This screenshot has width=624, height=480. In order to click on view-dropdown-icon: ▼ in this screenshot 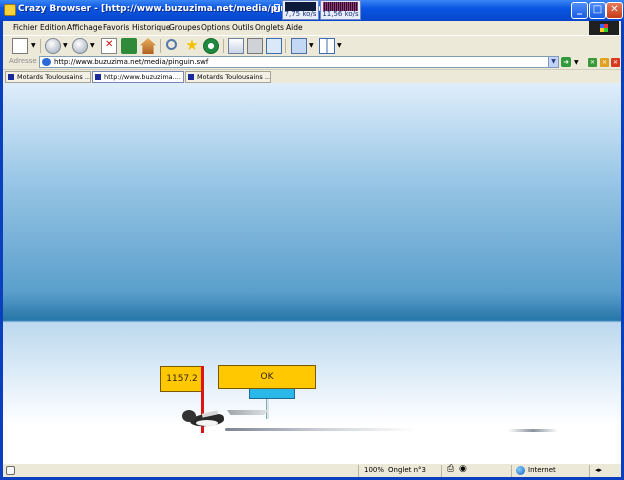, I will do `click(311, 45)`.